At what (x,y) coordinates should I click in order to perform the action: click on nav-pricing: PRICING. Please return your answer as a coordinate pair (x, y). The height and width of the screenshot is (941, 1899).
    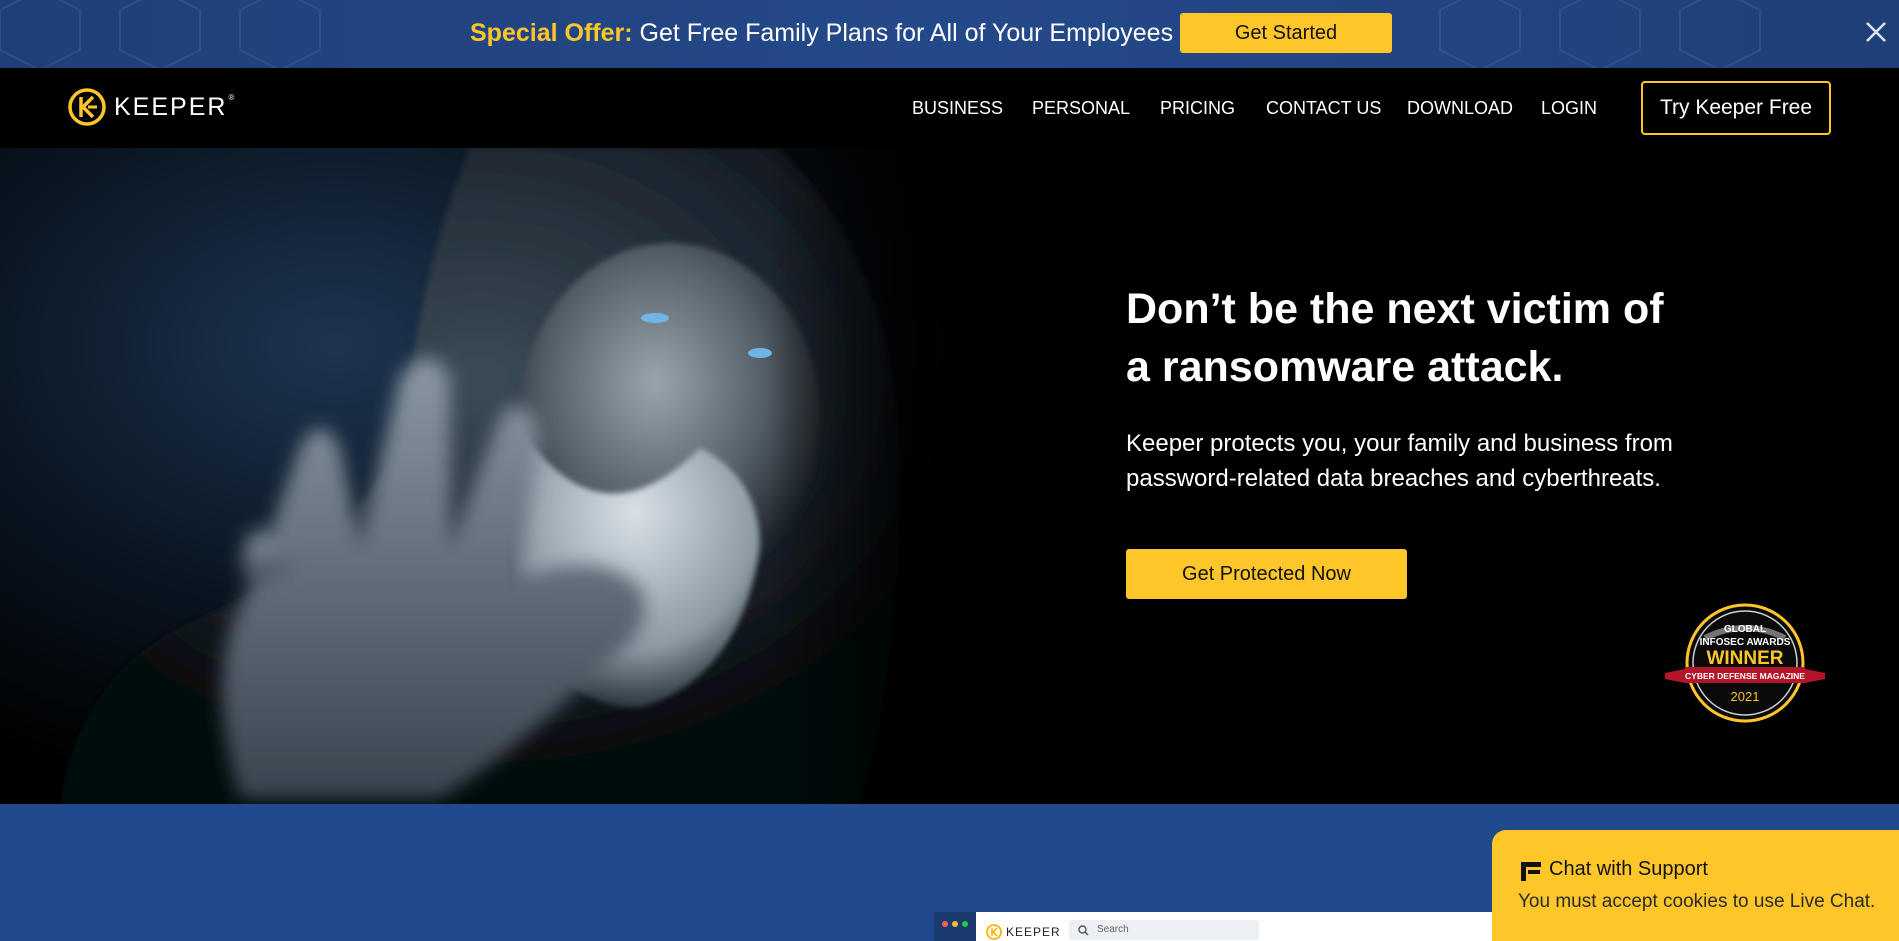
    Looking at the image, I should click on (1197, 108).